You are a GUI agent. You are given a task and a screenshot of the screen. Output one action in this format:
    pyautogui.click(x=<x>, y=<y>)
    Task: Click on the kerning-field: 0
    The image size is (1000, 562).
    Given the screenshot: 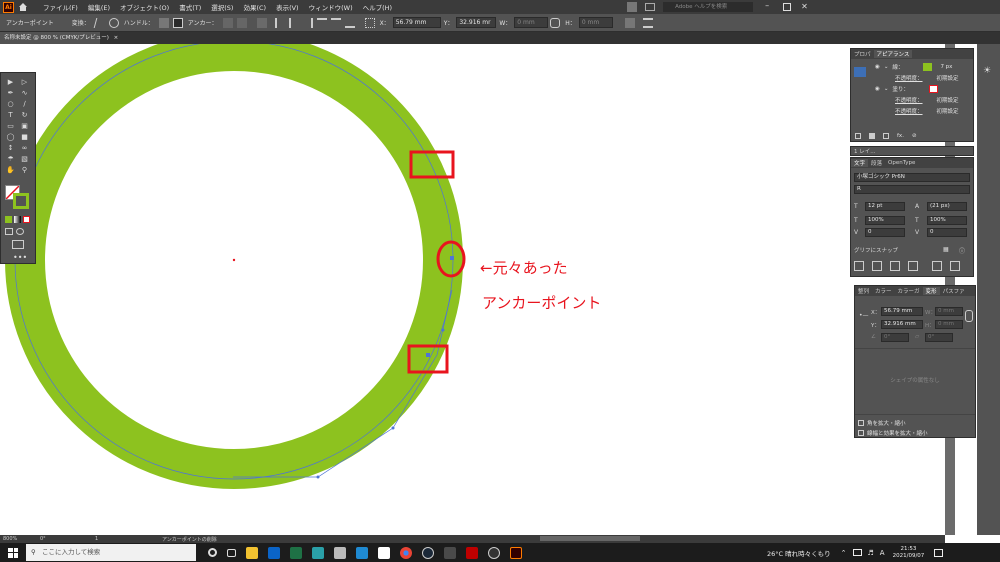 What is the action you would take?
    pyautogui.click(x=885, y=232)
    